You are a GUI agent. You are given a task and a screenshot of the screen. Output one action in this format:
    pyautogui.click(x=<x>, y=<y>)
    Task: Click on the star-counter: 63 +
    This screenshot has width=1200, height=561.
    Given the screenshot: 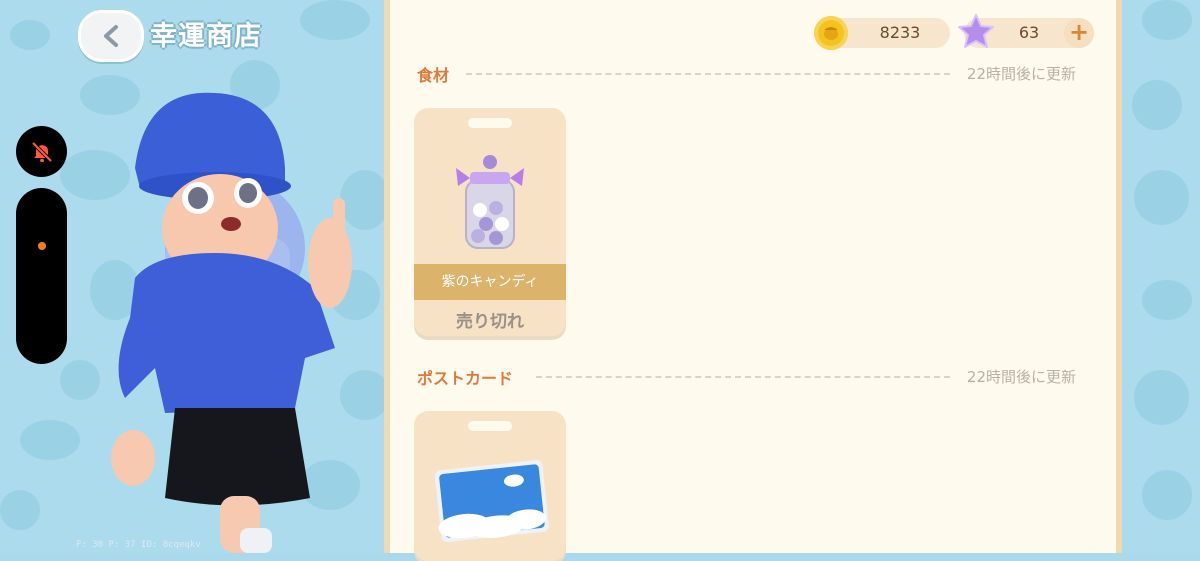 What is the action you would take?
    pyautogui.click(x=1026, y=31)
    